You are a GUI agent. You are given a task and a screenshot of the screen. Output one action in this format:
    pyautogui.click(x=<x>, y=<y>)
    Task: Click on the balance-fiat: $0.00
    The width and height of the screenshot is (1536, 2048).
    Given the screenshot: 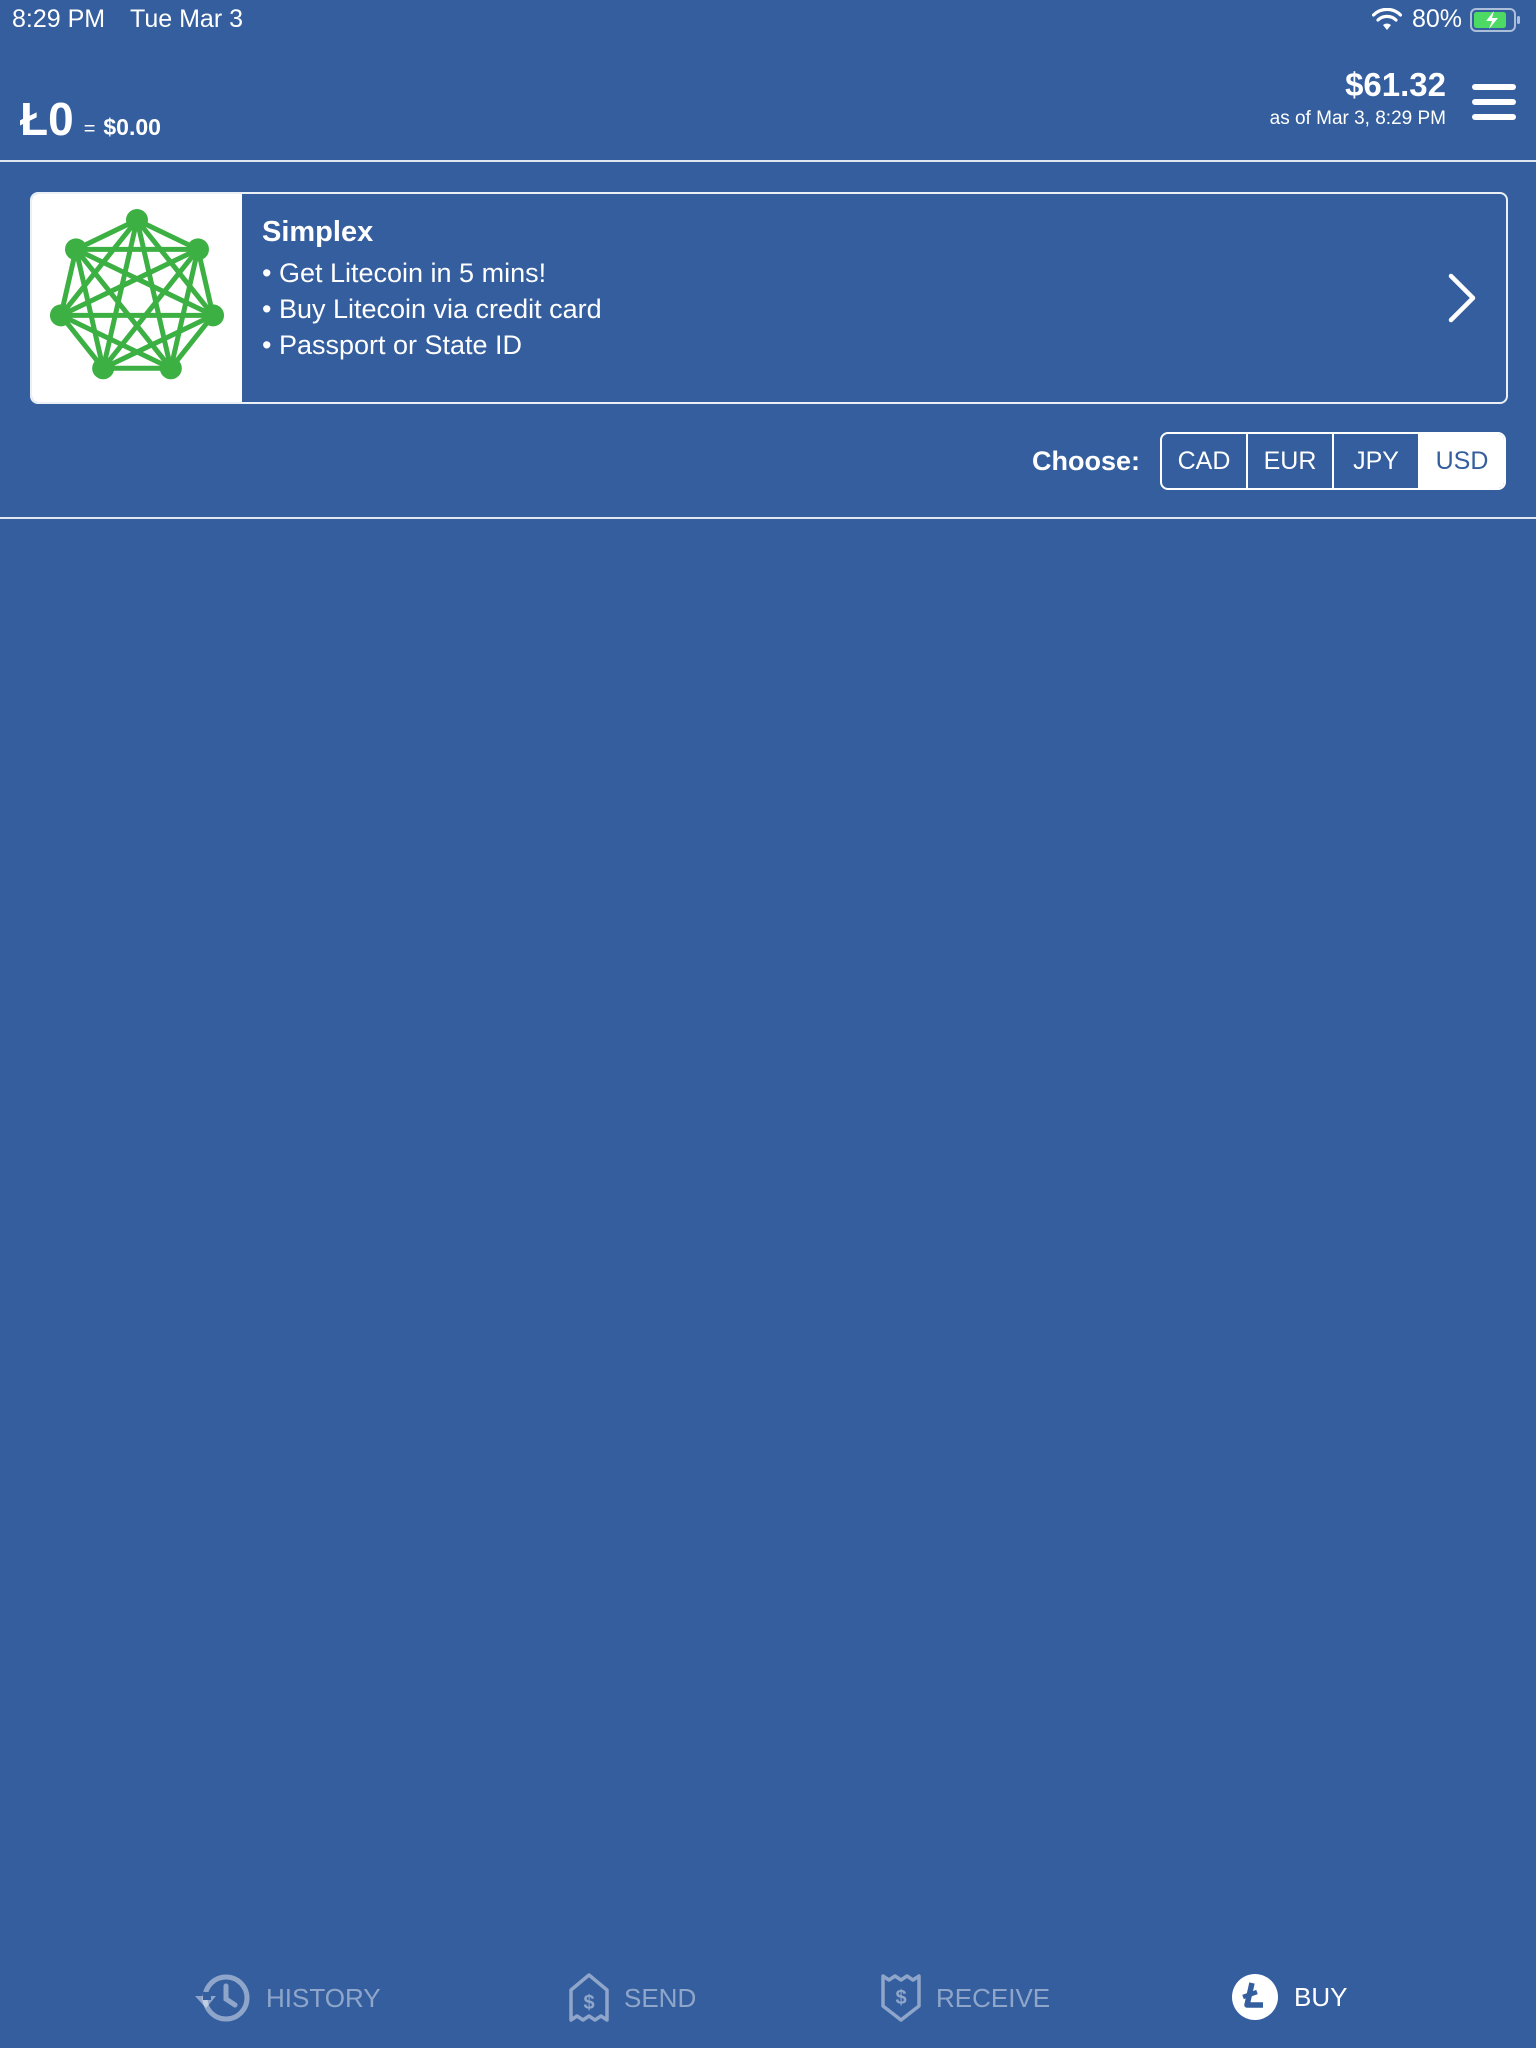 What is the action you would take?
    pyautogui.click(x=132, y=127)
    